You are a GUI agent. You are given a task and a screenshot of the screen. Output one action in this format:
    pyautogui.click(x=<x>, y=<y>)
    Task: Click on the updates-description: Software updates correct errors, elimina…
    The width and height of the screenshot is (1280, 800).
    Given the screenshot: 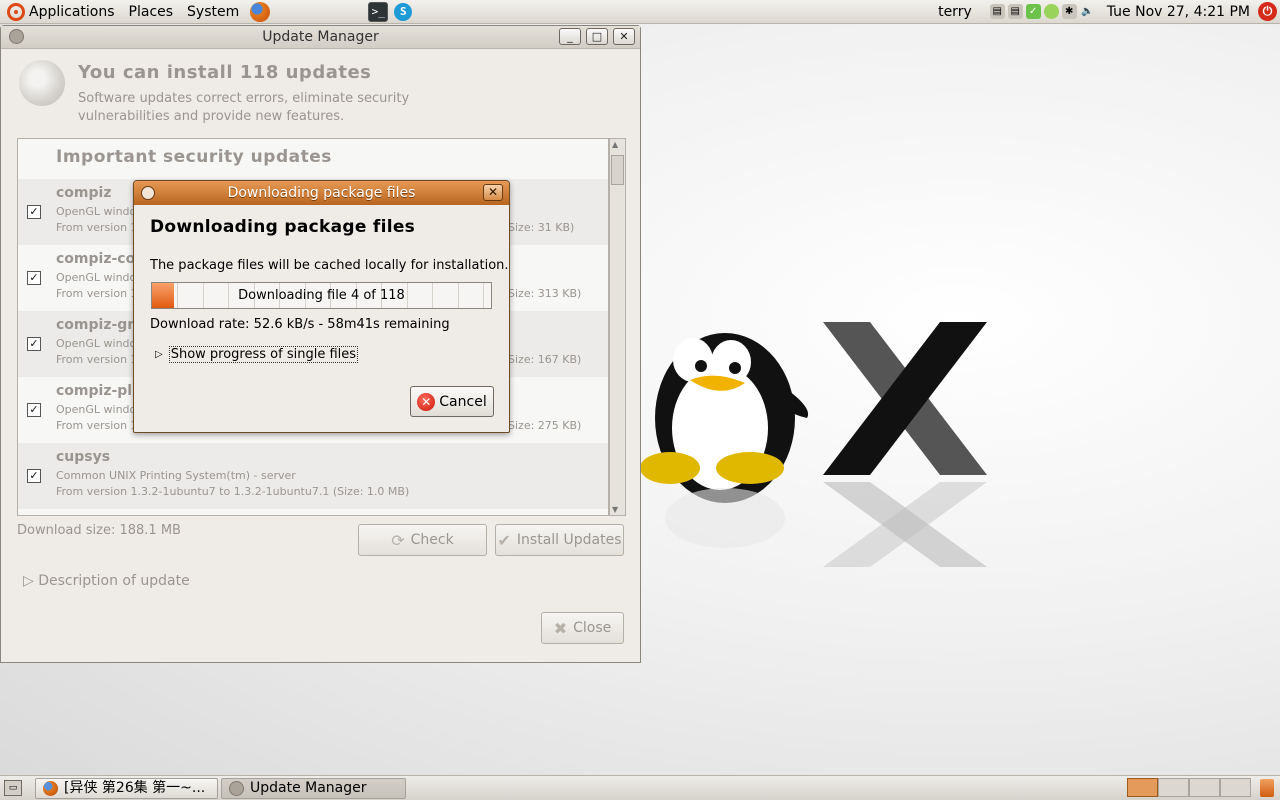 What is the action you would take?
    pyautogui.click(x=244, y=107)
    